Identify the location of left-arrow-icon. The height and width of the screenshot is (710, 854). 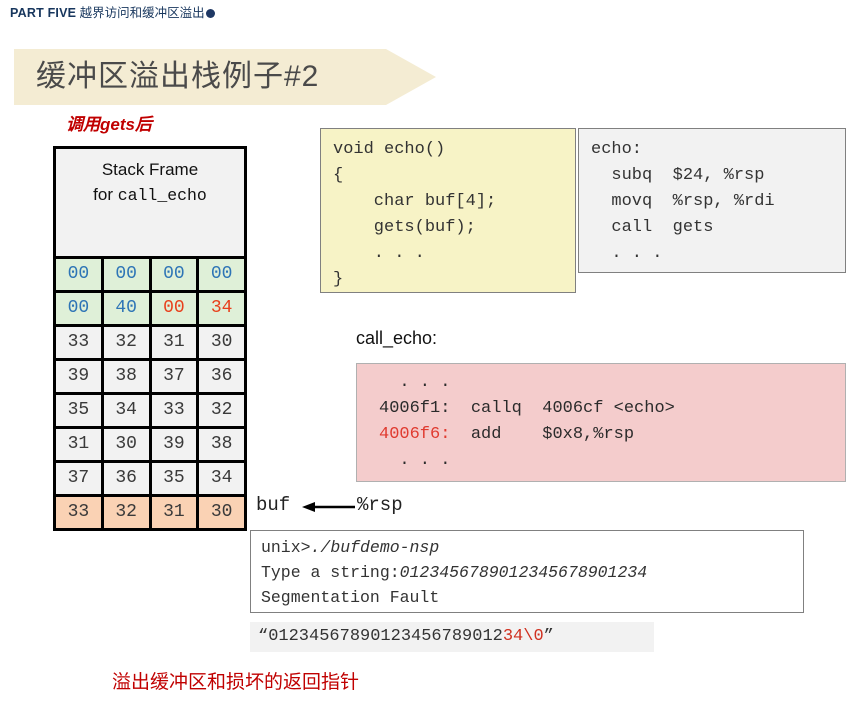
(328, 507).